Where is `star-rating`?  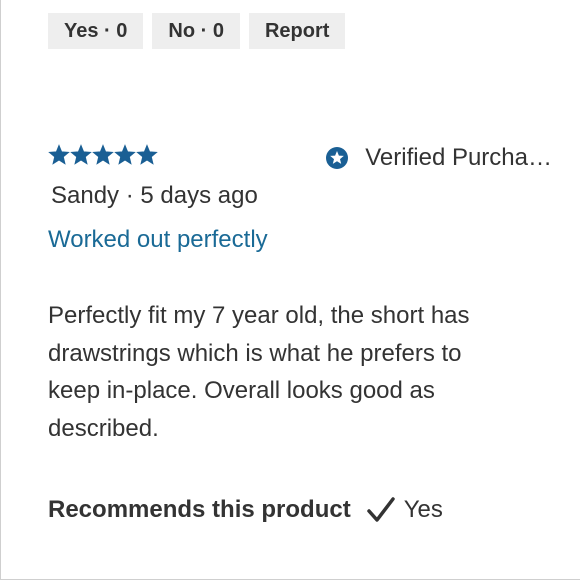 star-rating is located at coordinates (103, 155).